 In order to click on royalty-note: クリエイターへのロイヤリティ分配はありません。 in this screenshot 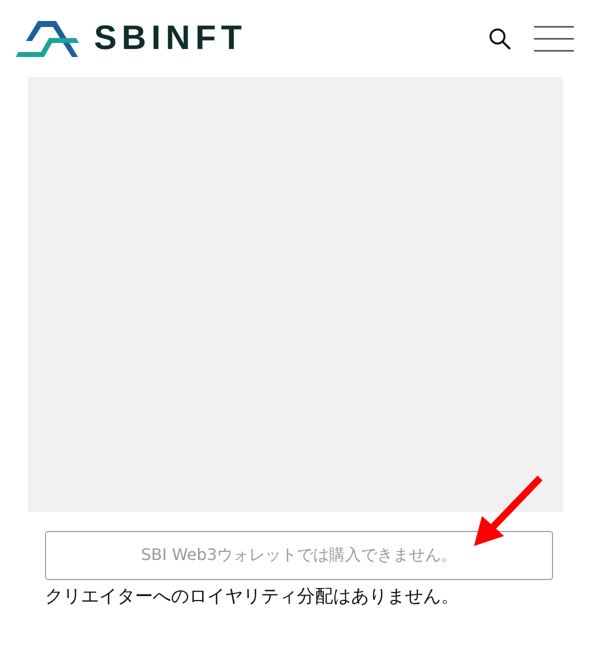, I will do `click(252, 596)`.